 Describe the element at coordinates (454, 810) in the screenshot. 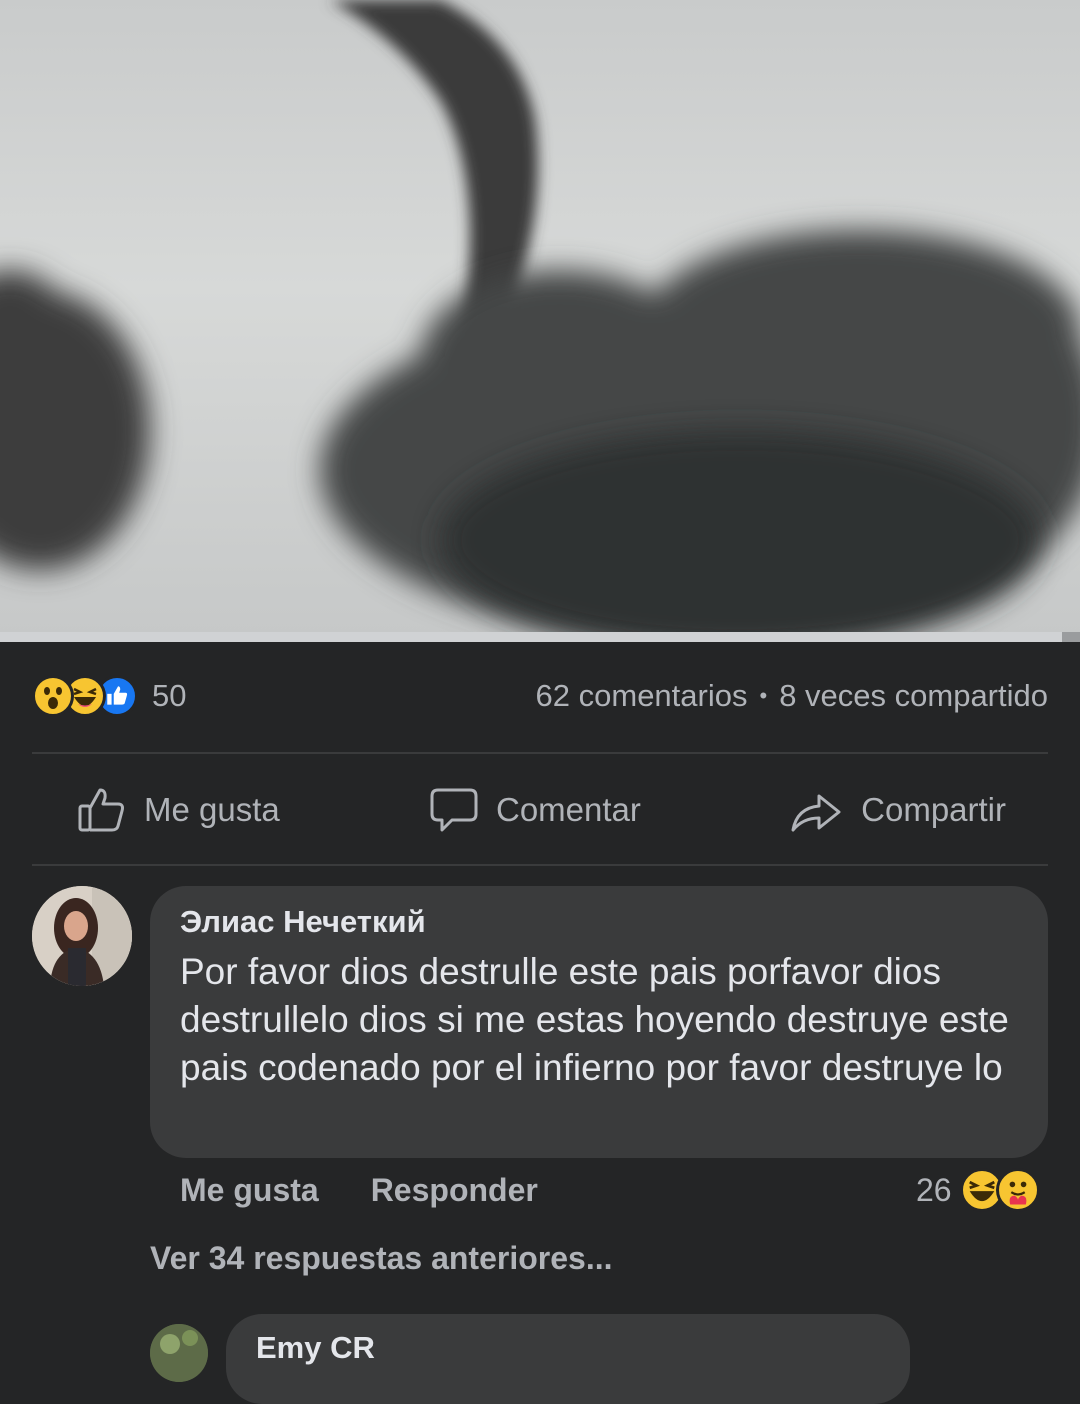

I see `comment-bubble-icon` at that location.